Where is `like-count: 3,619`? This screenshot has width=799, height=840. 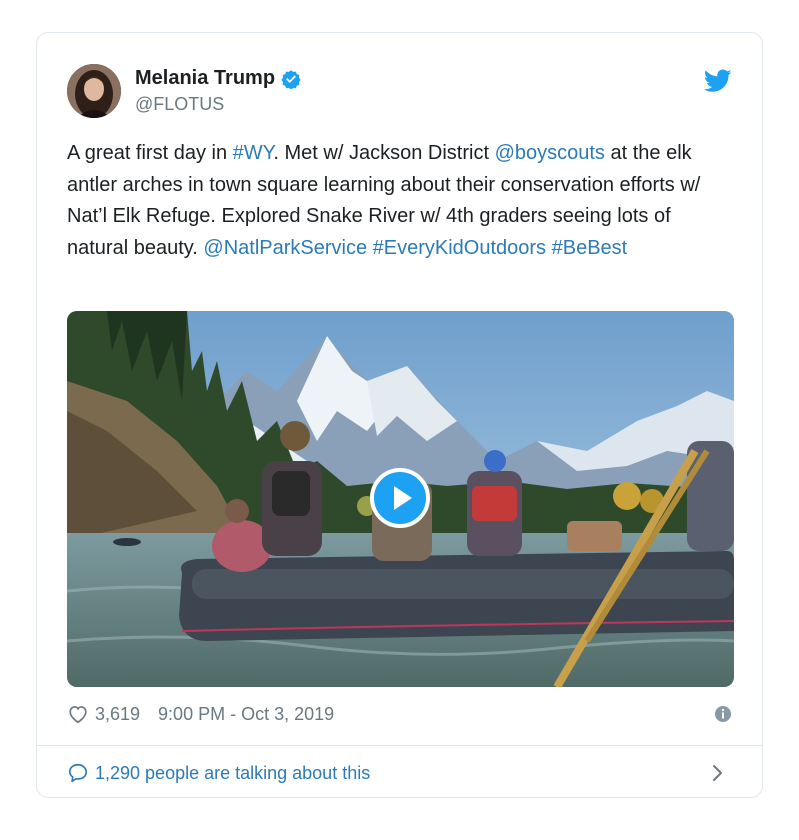 like-count: 3,619 is located at coordinates (117, 714).